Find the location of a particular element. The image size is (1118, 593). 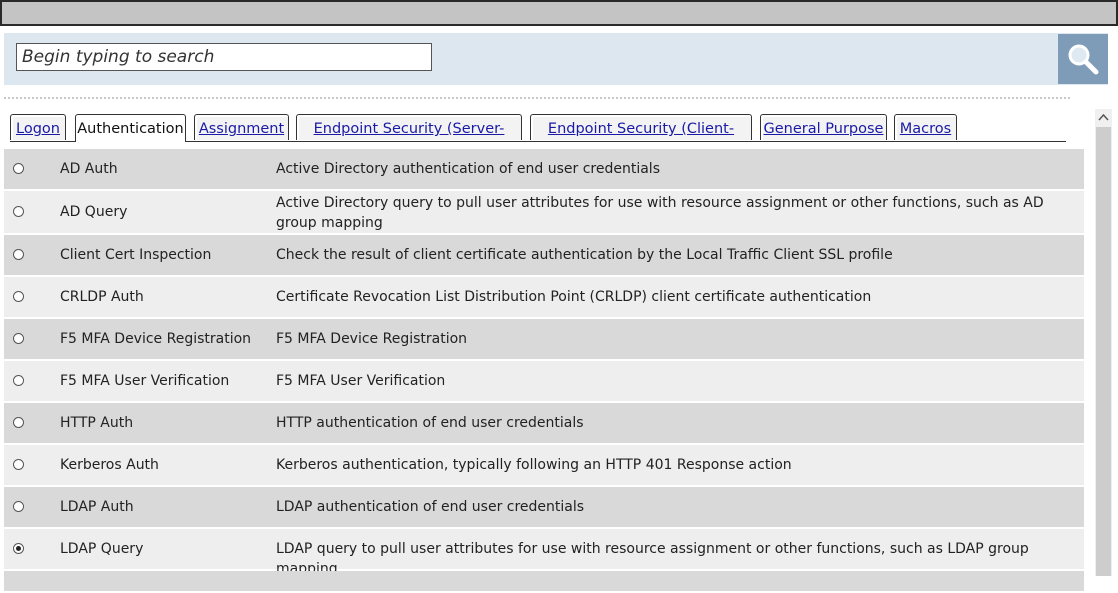

tab-endpoint-security-server: Endpoint Security (Server-Side) is located at coordinates (409, 139).